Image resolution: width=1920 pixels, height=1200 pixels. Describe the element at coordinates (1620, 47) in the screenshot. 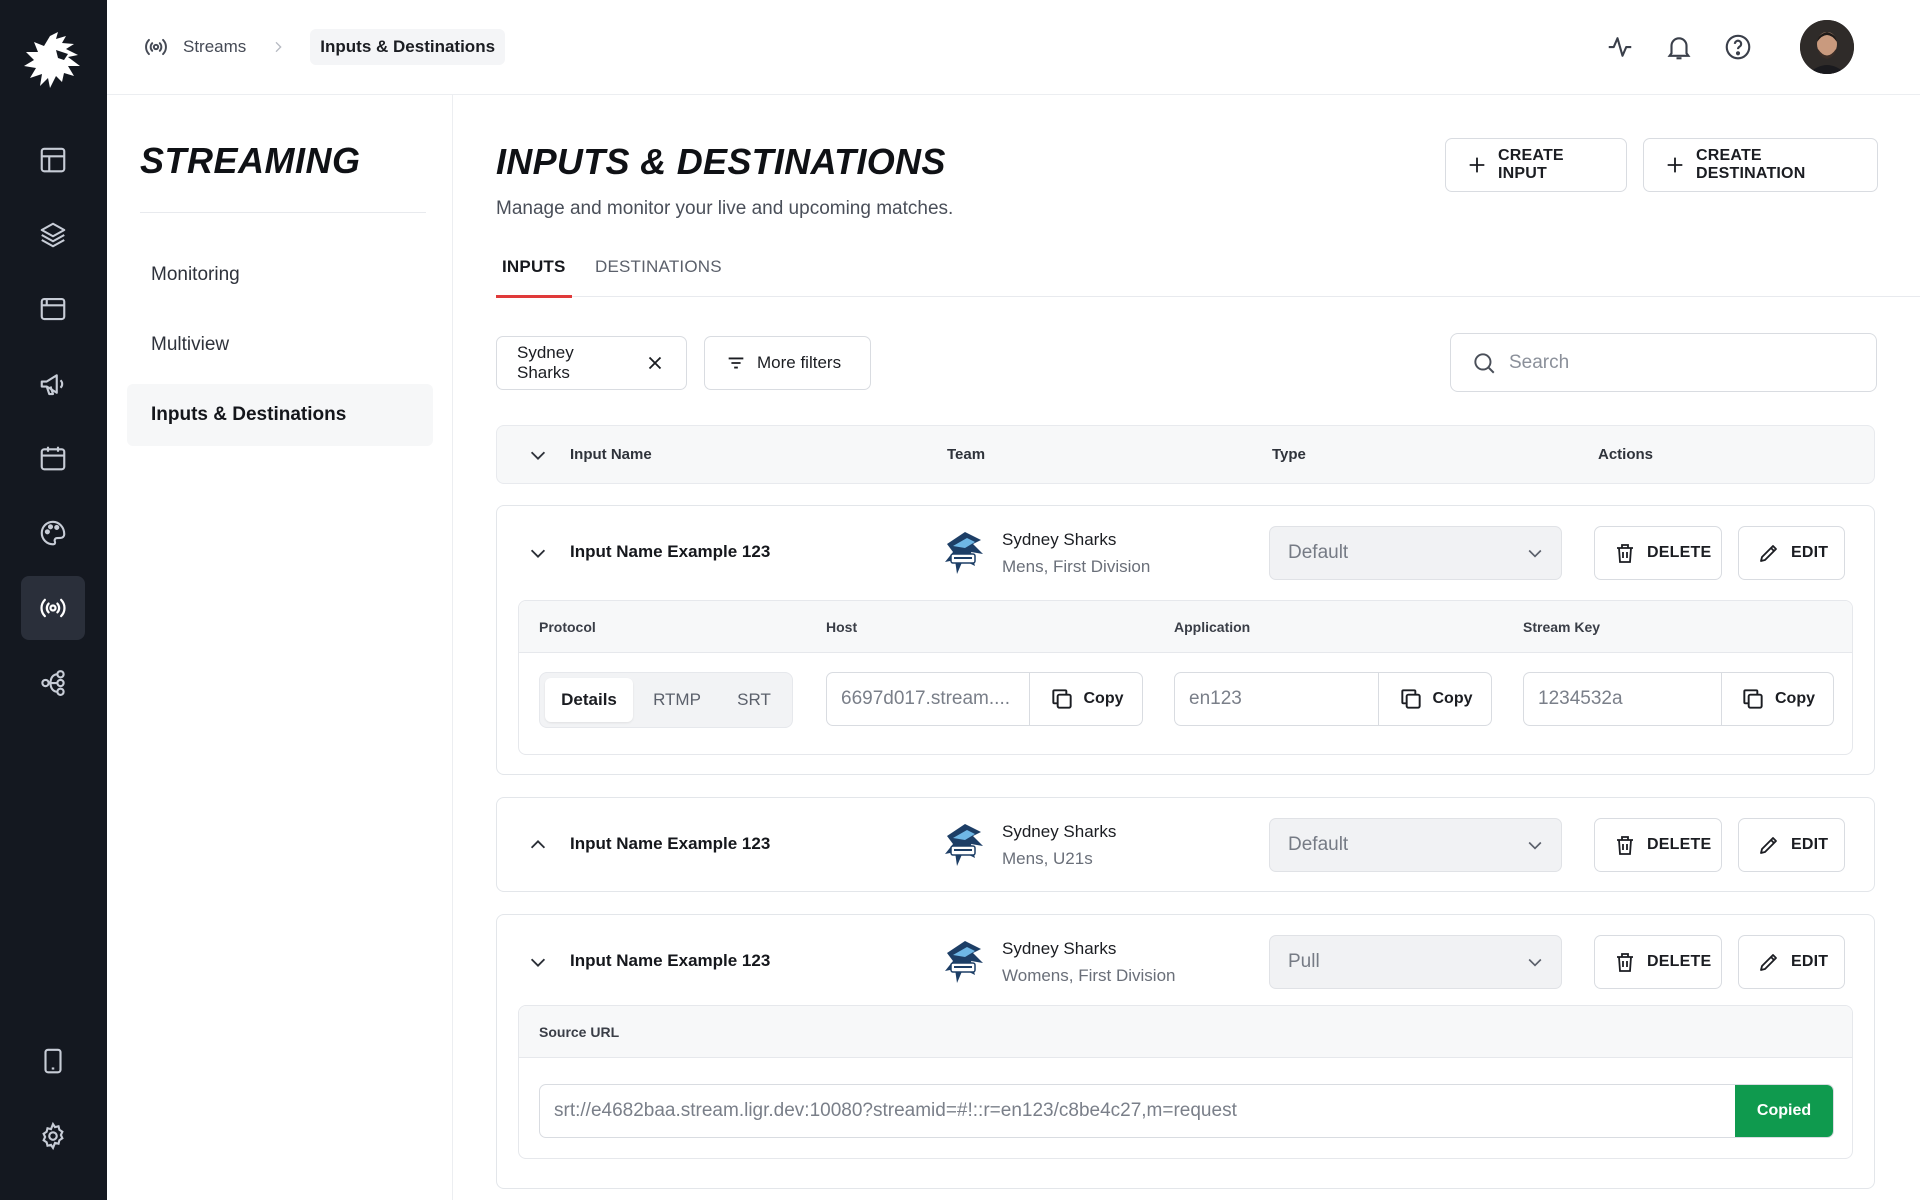

I see `activity-icon` at that location.